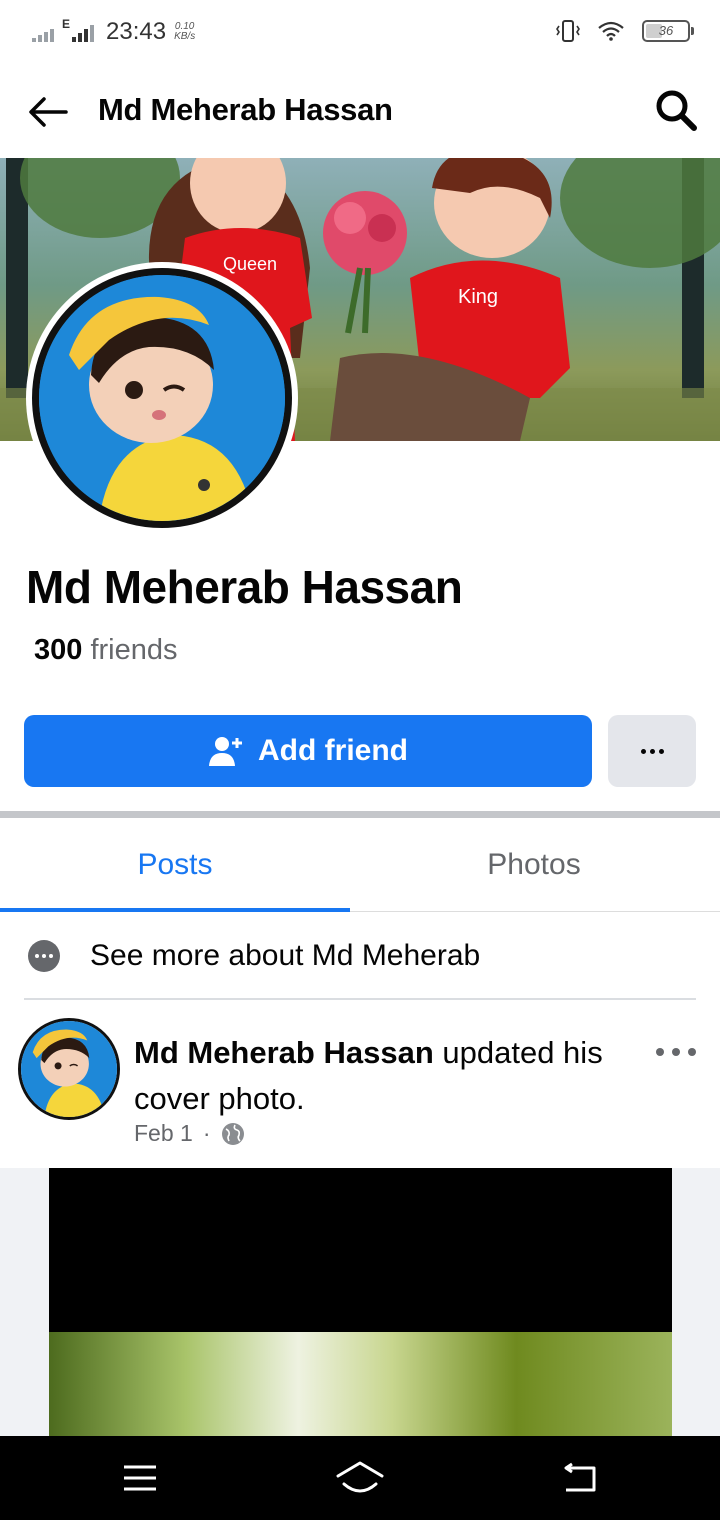  I want to click on post-author-avatar, so click(69, 1069).